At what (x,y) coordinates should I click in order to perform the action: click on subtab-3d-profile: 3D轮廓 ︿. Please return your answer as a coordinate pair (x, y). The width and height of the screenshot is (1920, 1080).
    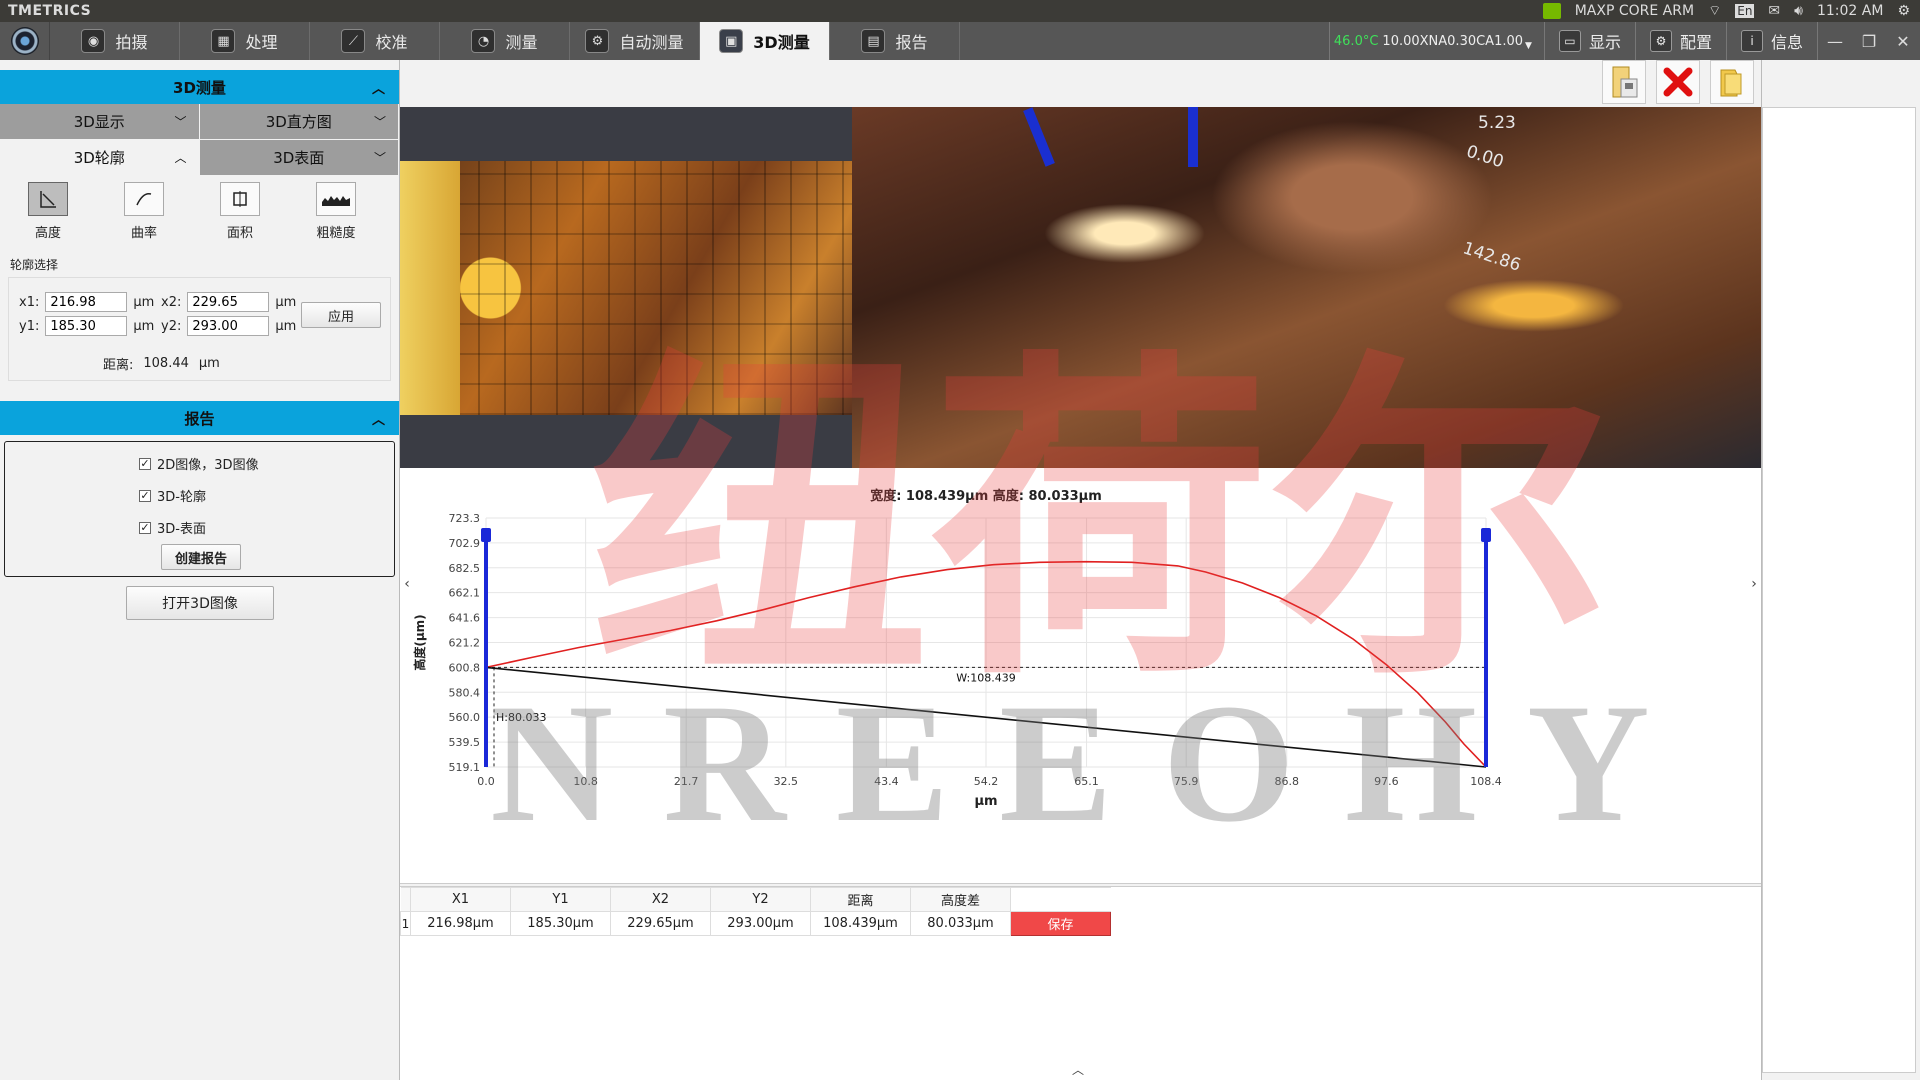
    Looking at the image, I should click on (100, 158).